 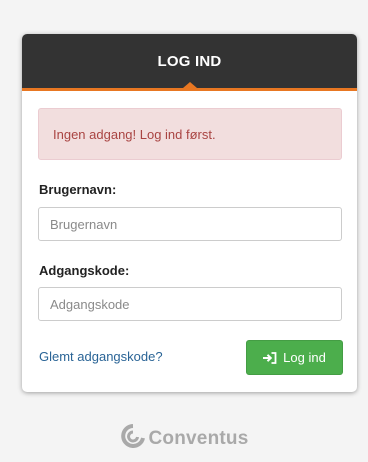 I want to click on conventus-logo-icon, so click(x=133, y=438).